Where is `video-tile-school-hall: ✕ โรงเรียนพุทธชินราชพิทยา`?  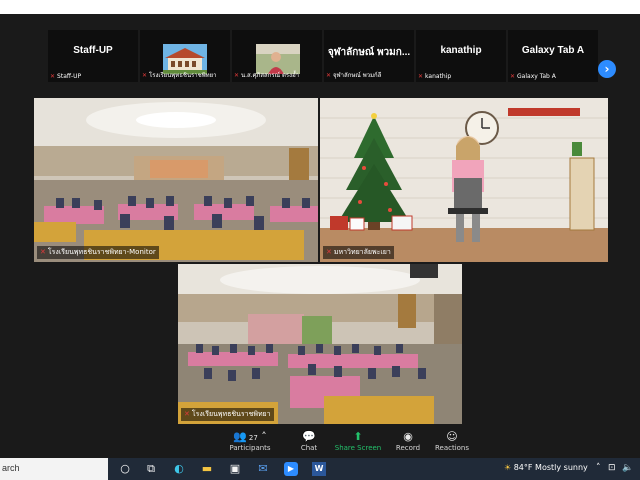 video-tile-school-hall: ✕ โรงเรียนพุทธชินราชพิทยา is located at coordinates (320, 344).